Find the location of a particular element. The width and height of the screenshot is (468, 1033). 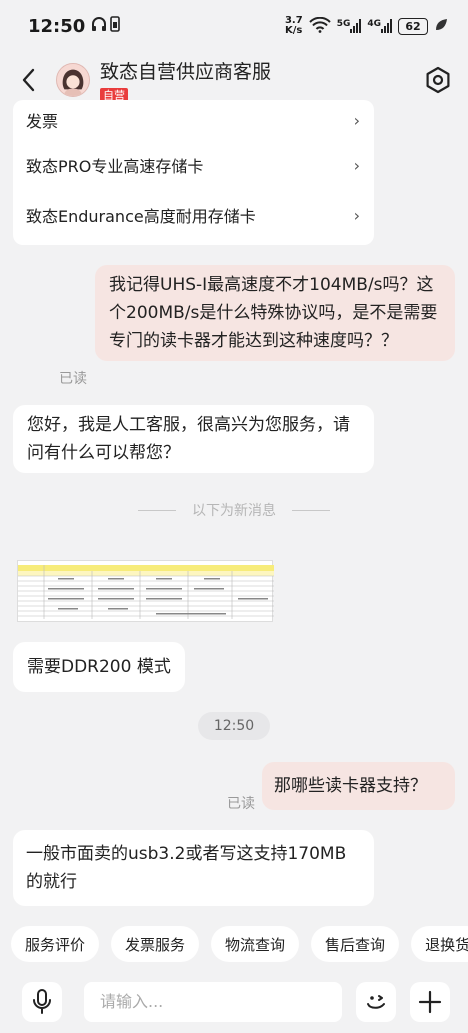

menu-item-label: 发票 is located at coordinates (42, 121).